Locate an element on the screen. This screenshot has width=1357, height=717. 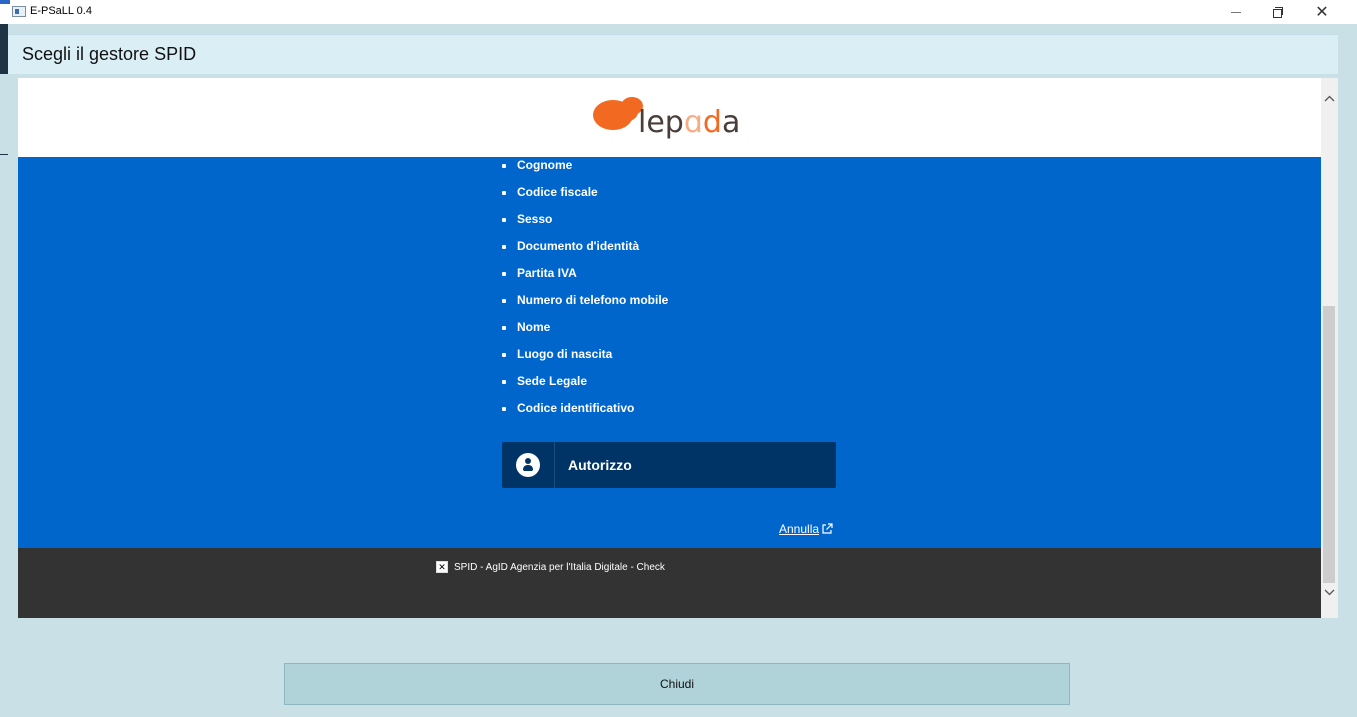
vertical-scrollbar is located at coordinates (1329, 348).